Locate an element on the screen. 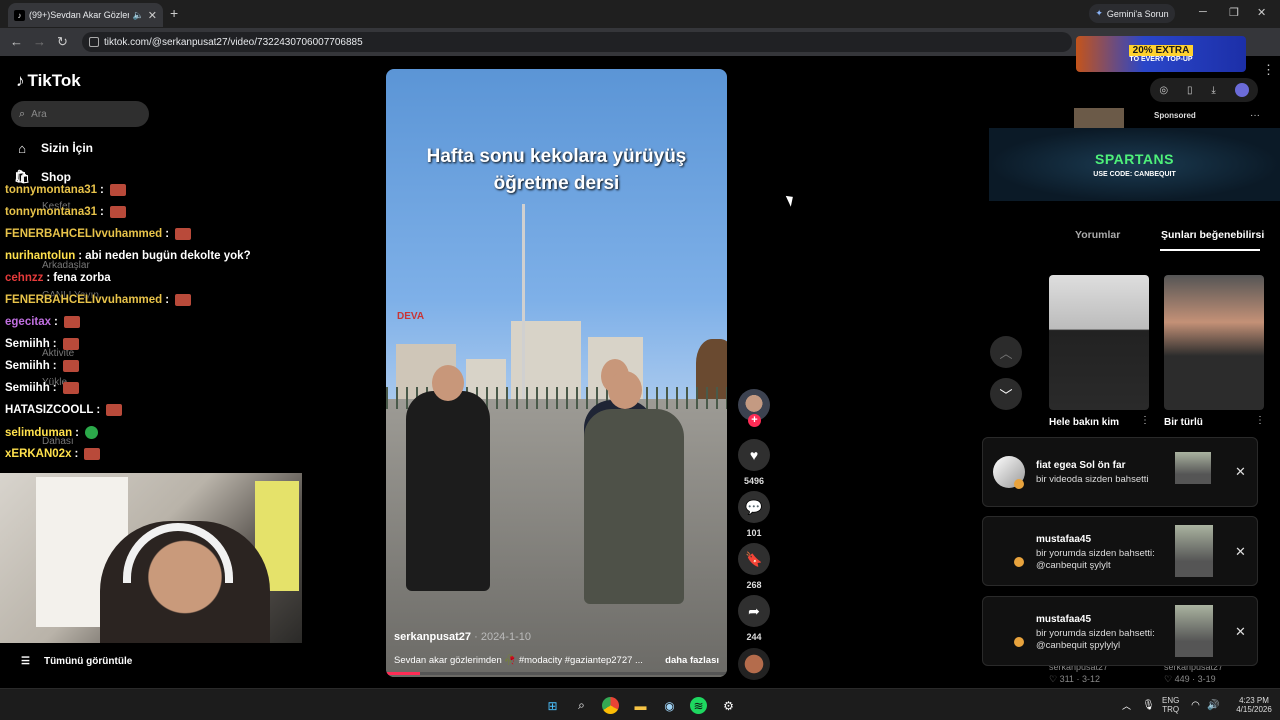 The image size is (1280, 720). deva-sign: DEVA is located at coordinates (411, 316).